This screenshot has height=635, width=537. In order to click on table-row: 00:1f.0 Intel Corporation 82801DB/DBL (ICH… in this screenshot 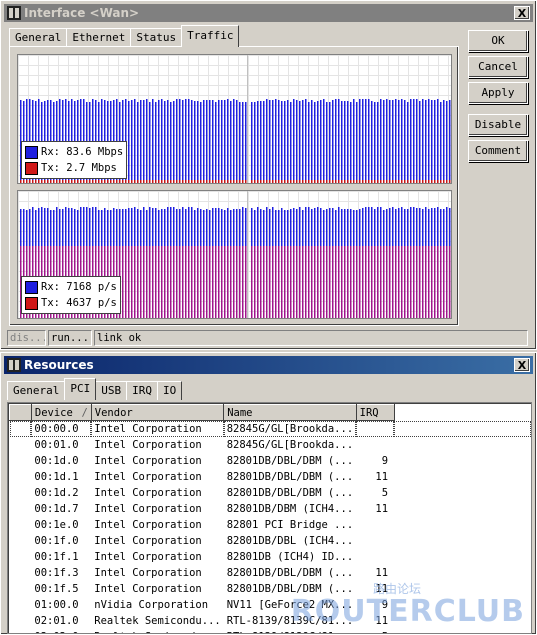, I will do `click(270, 540)`.